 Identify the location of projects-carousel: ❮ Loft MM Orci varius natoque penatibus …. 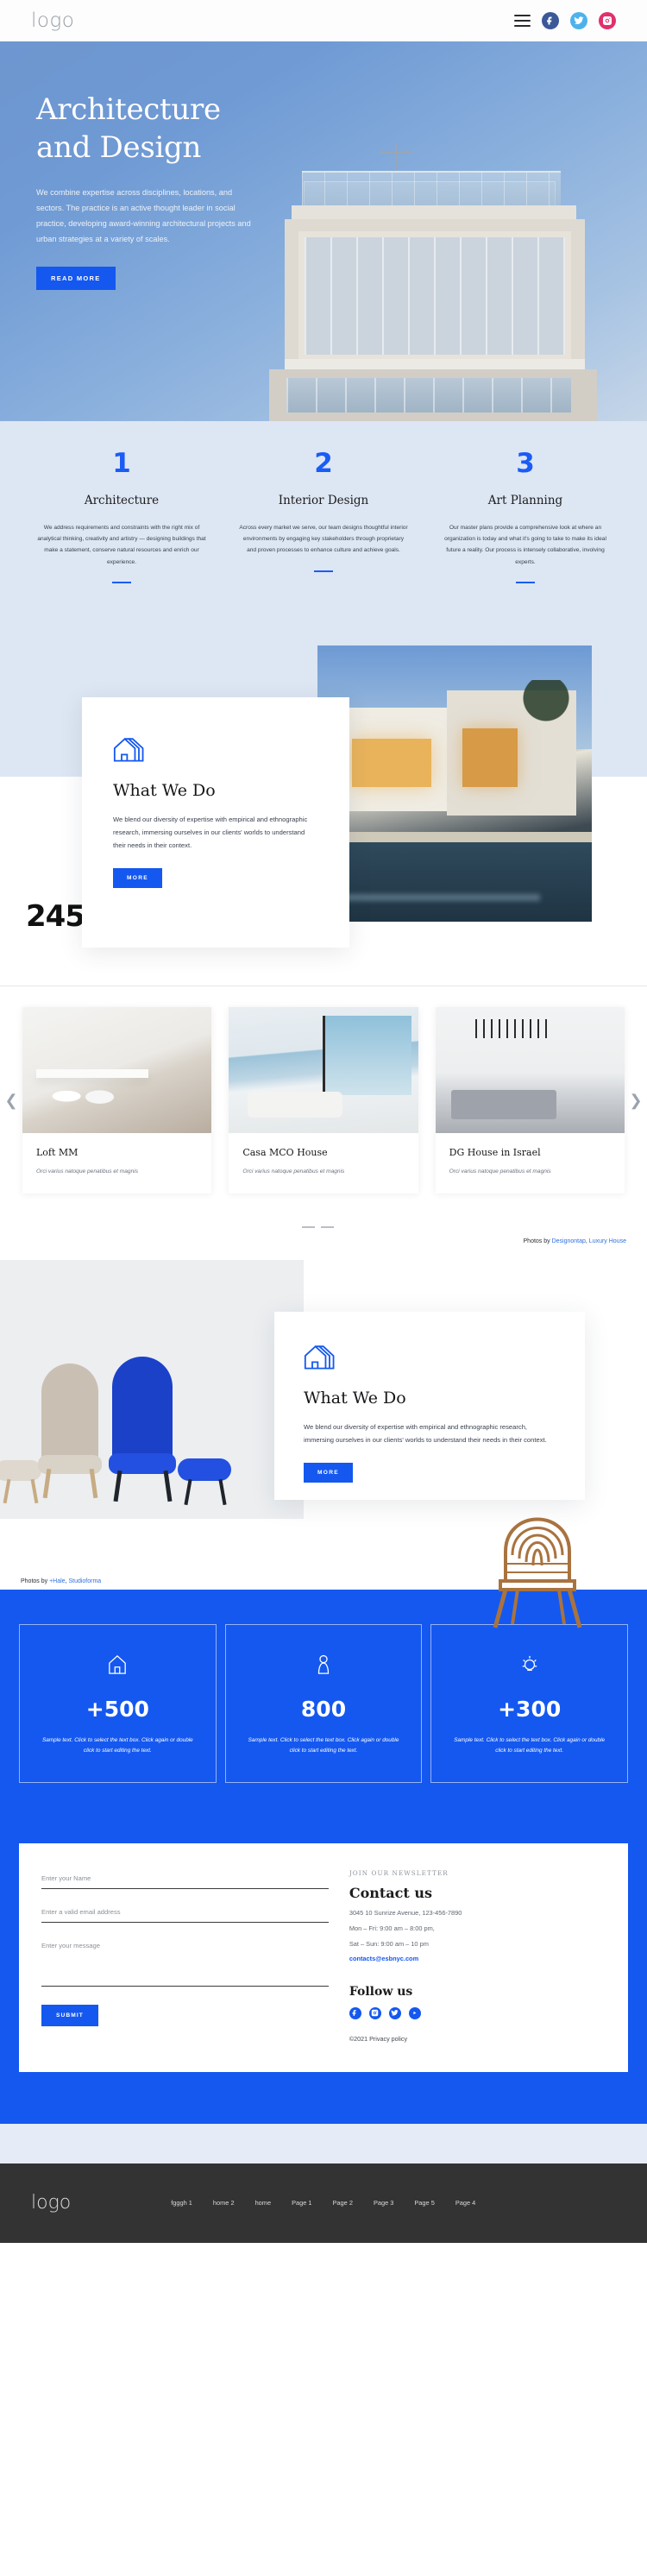
(323, 1105).